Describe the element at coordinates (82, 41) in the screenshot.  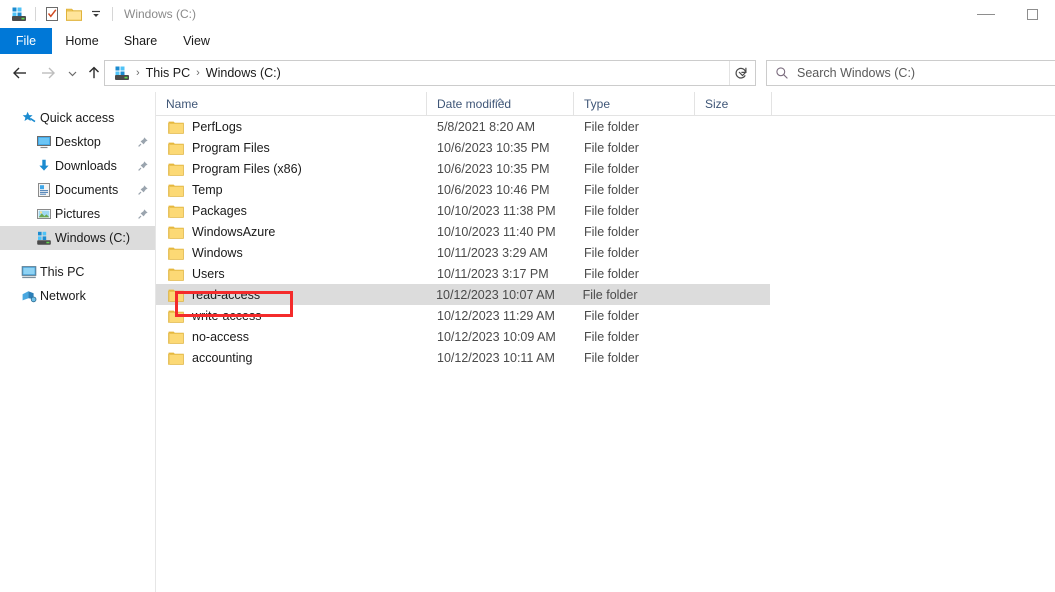
I see `tab-home: Home` at that location.